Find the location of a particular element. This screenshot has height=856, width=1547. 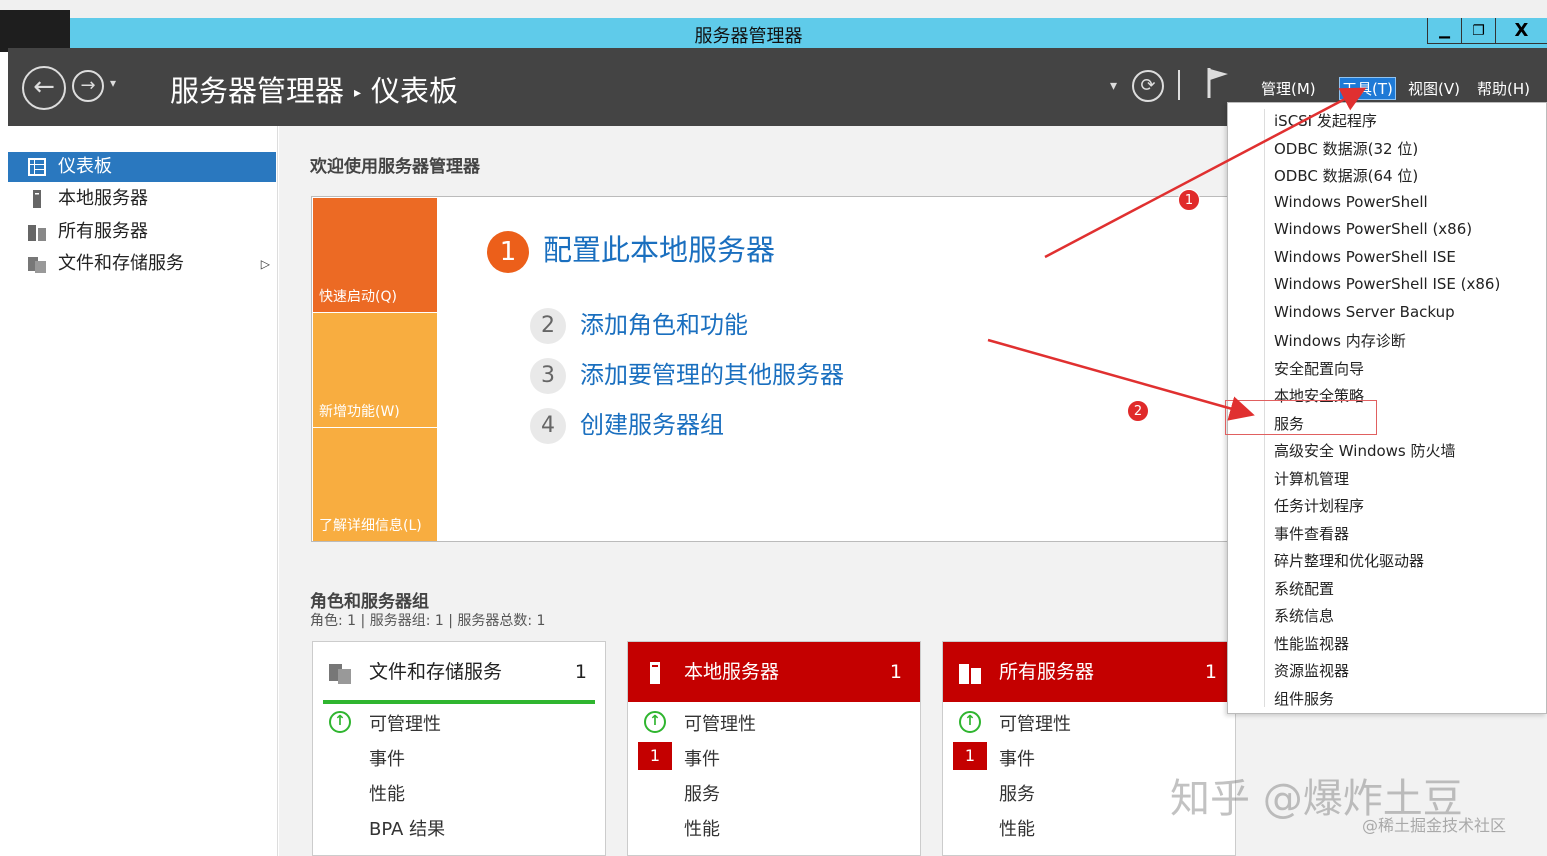

step-number: 2 is located at coordinates (548, 326).